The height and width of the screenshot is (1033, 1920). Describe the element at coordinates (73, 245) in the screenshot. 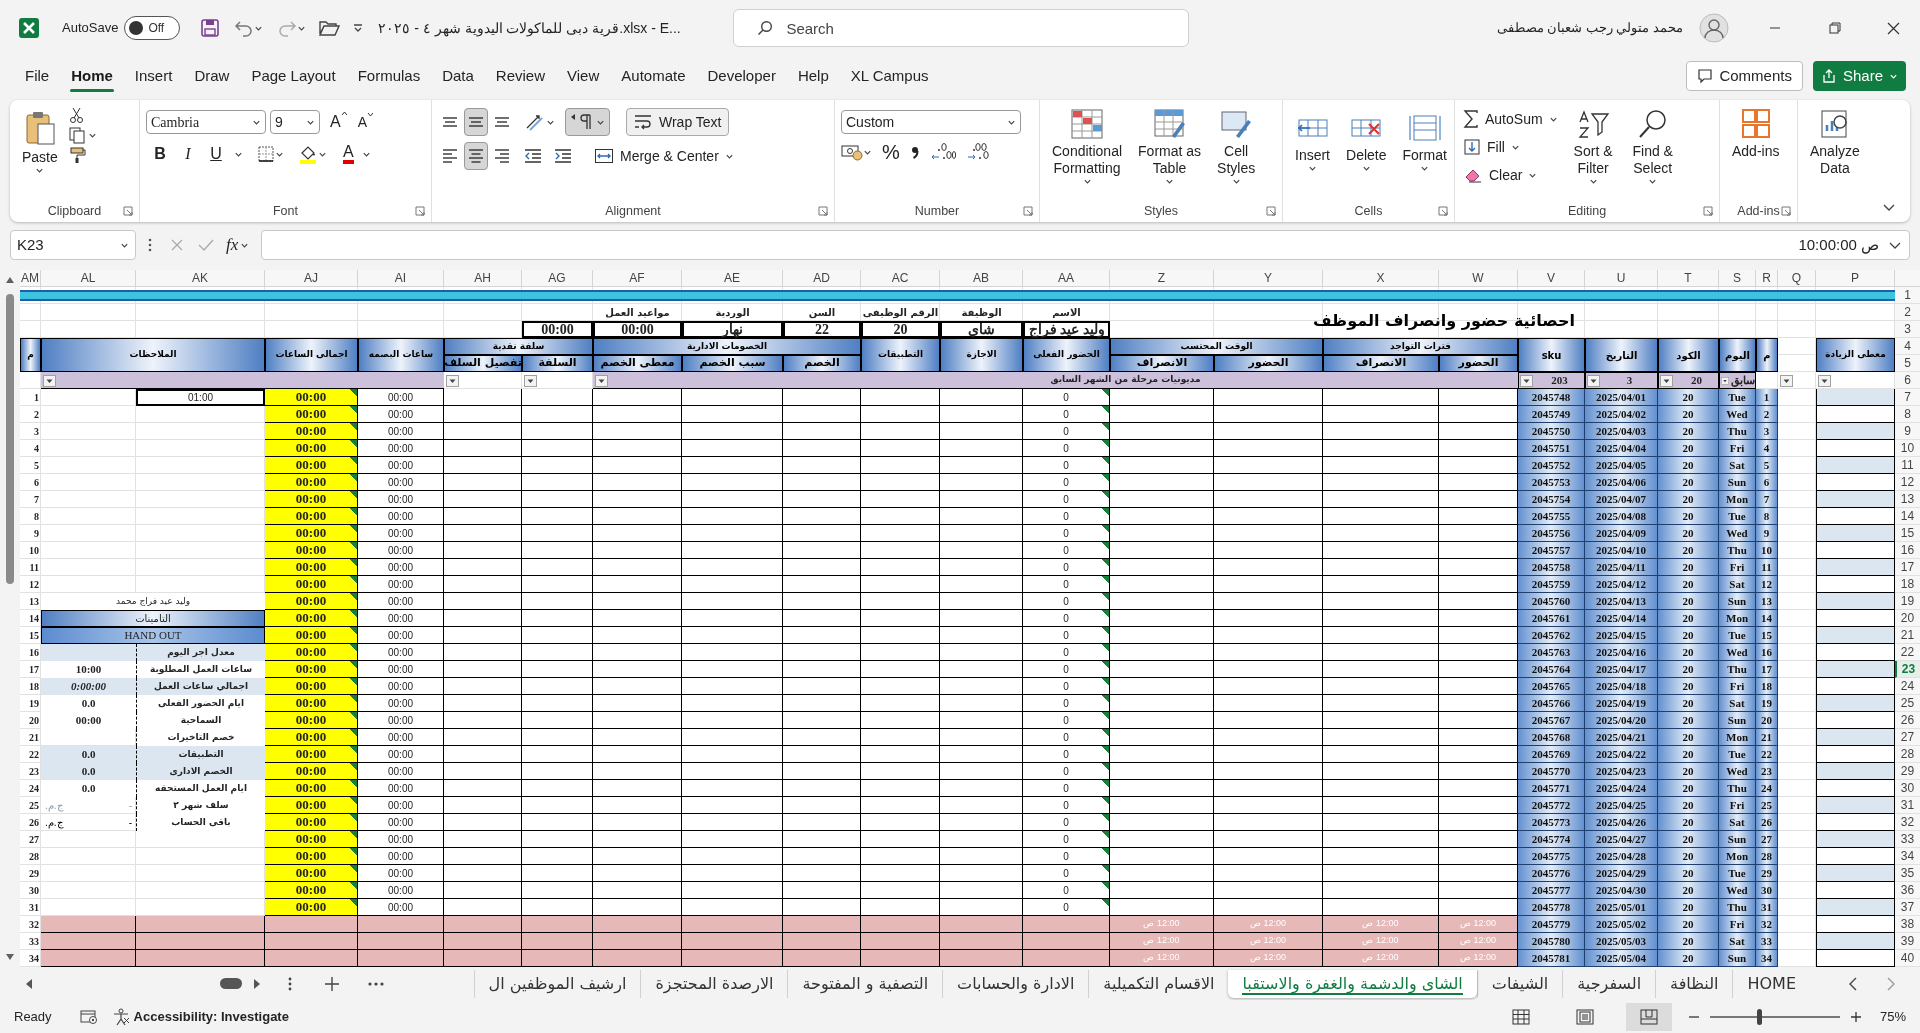

I see `name-box: K23` at that location.